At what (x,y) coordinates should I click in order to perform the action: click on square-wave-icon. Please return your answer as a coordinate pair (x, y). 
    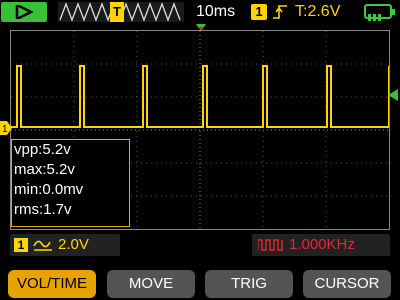
    Looking at the image, I should click on (270, 245).